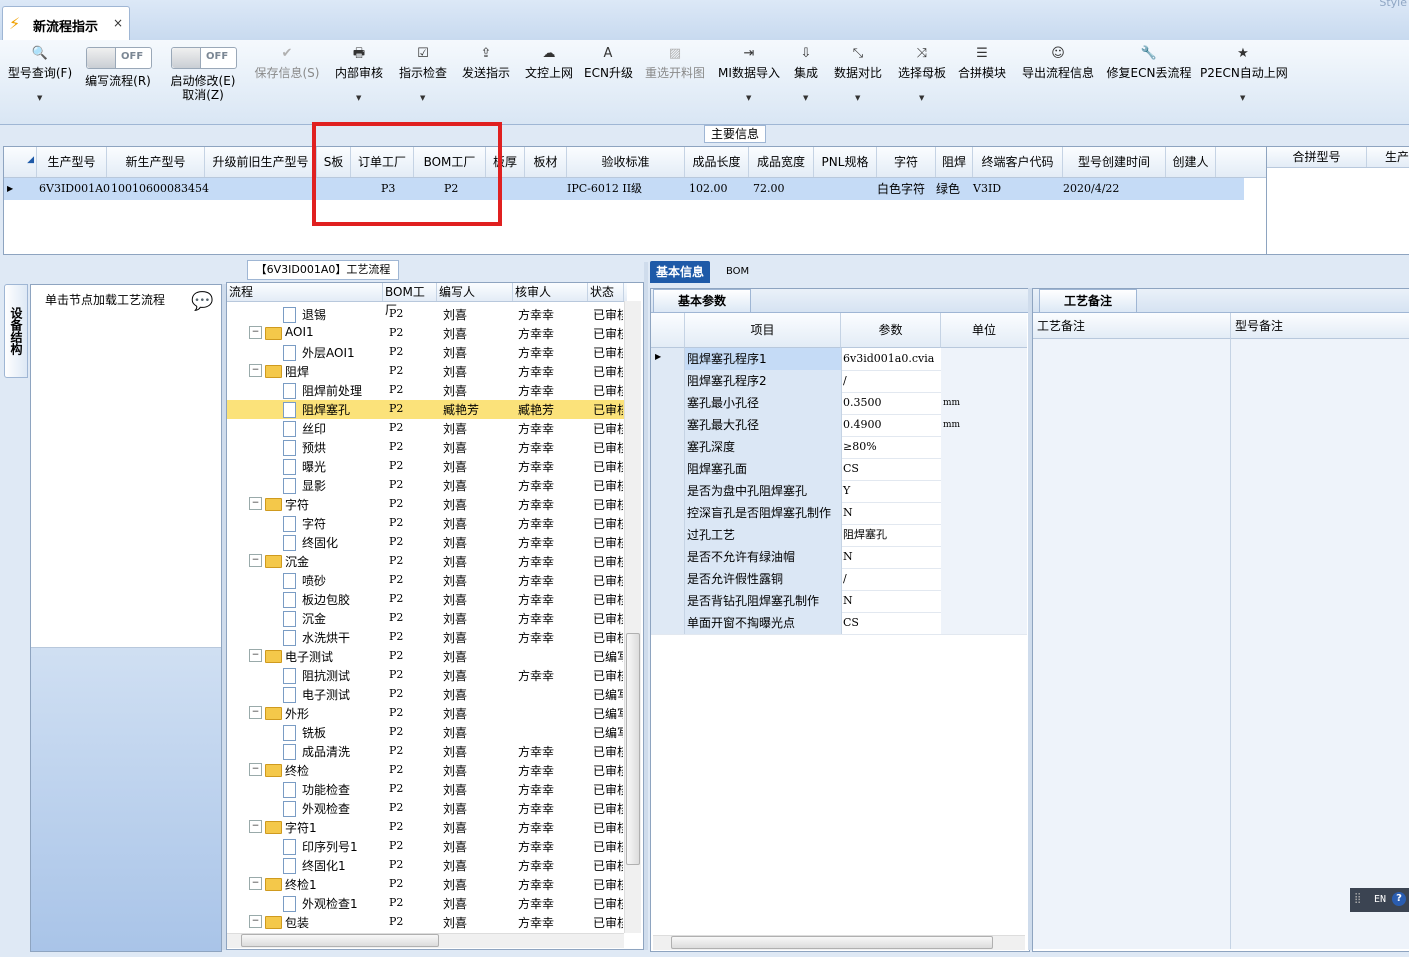  What do you see at coordinates (16, 331) in the screenshot?
I see `side-tab-equipment-structure: 设备结构` at bounding box center [16, 331].